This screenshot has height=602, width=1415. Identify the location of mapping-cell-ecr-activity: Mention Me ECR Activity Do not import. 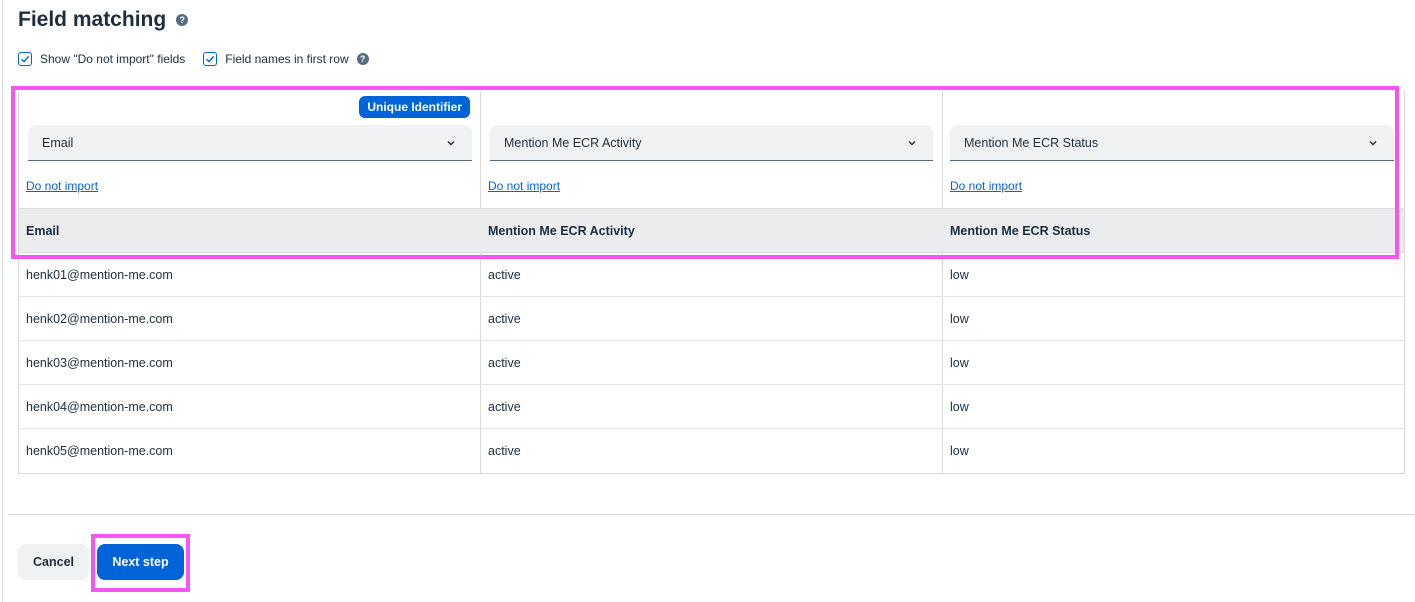
(711, 149).